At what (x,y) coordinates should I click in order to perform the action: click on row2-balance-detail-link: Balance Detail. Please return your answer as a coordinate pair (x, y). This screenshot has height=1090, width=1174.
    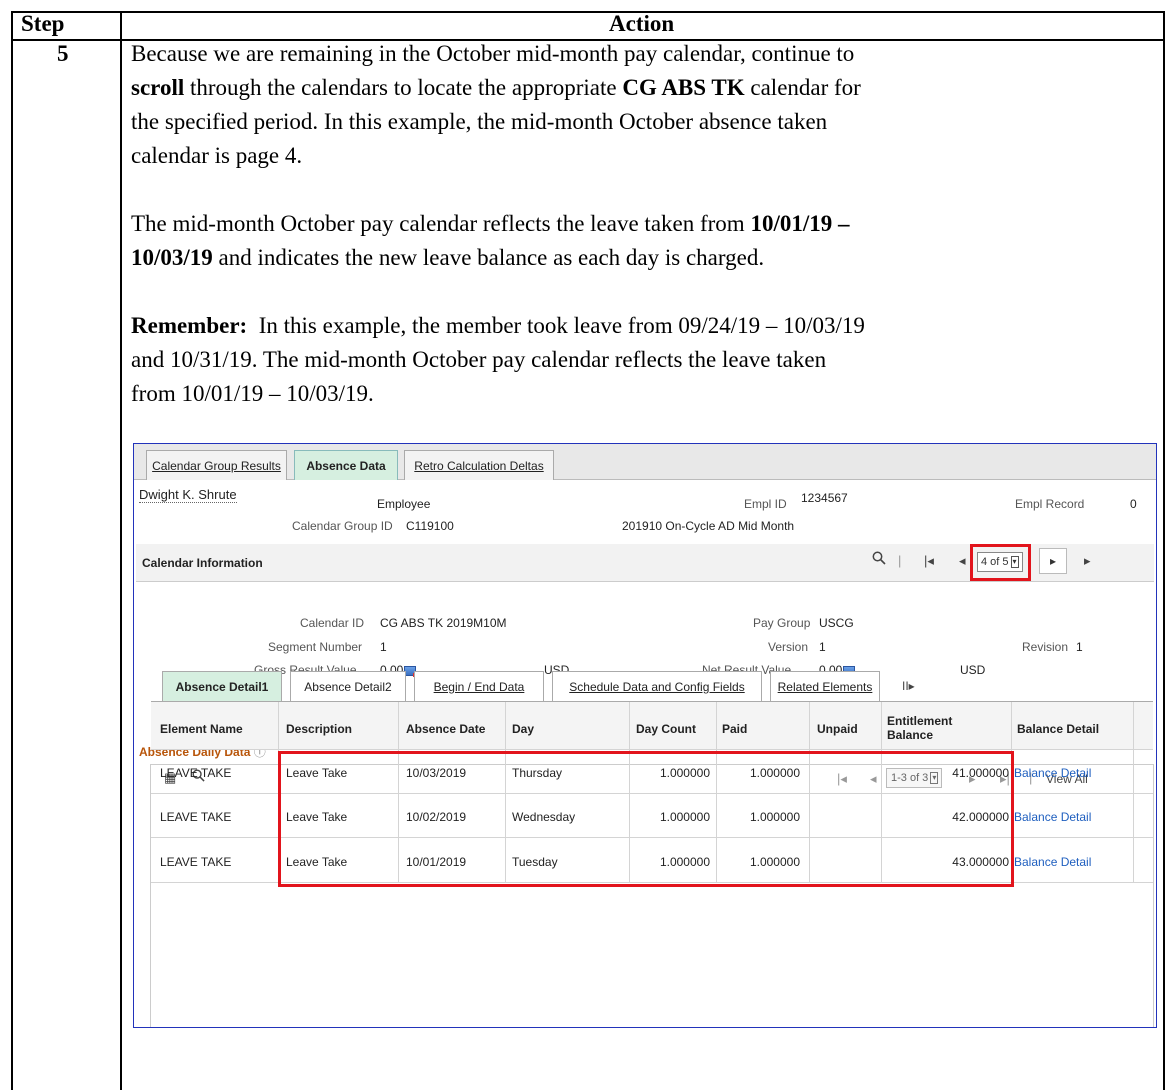
    Looking at the image, I should click on (1052, 817).